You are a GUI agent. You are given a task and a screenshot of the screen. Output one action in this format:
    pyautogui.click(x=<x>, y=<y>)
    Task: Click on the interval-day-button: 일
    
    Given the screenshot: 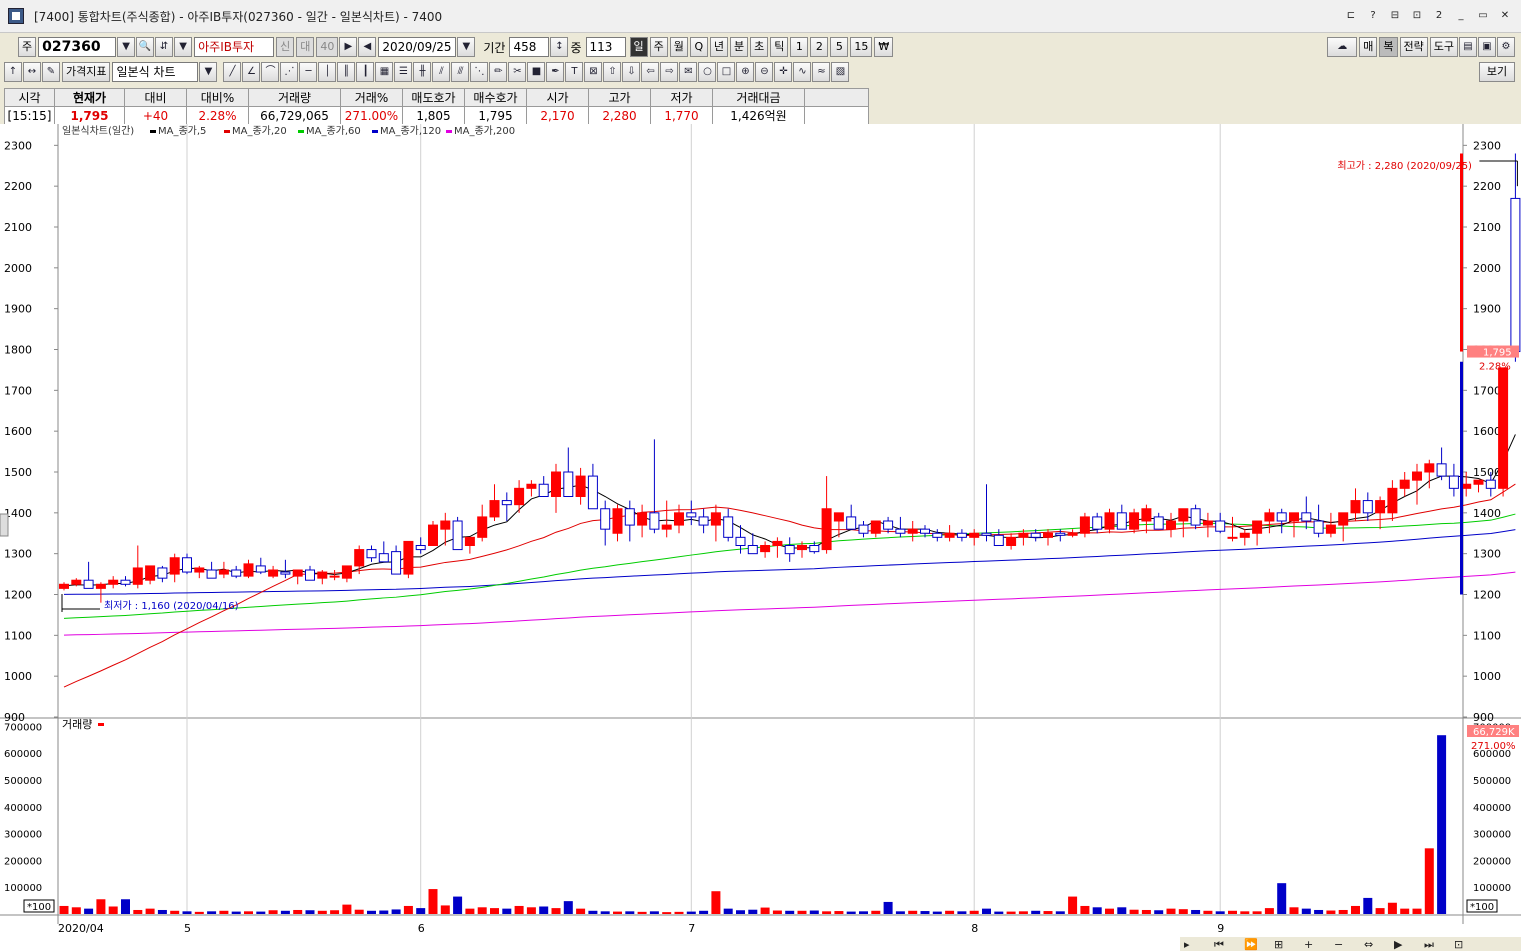 What is the action you would take?
    pyautogui.click(x=638, y=47)
    